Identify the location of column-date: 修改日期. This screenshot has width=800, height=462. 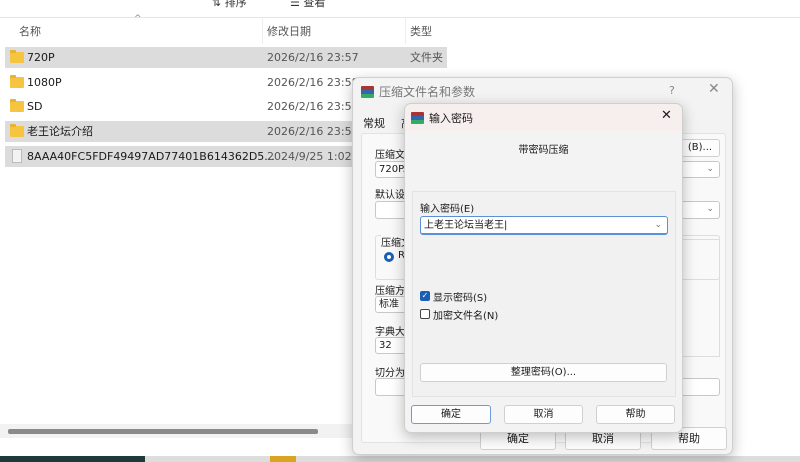
(289, 32).